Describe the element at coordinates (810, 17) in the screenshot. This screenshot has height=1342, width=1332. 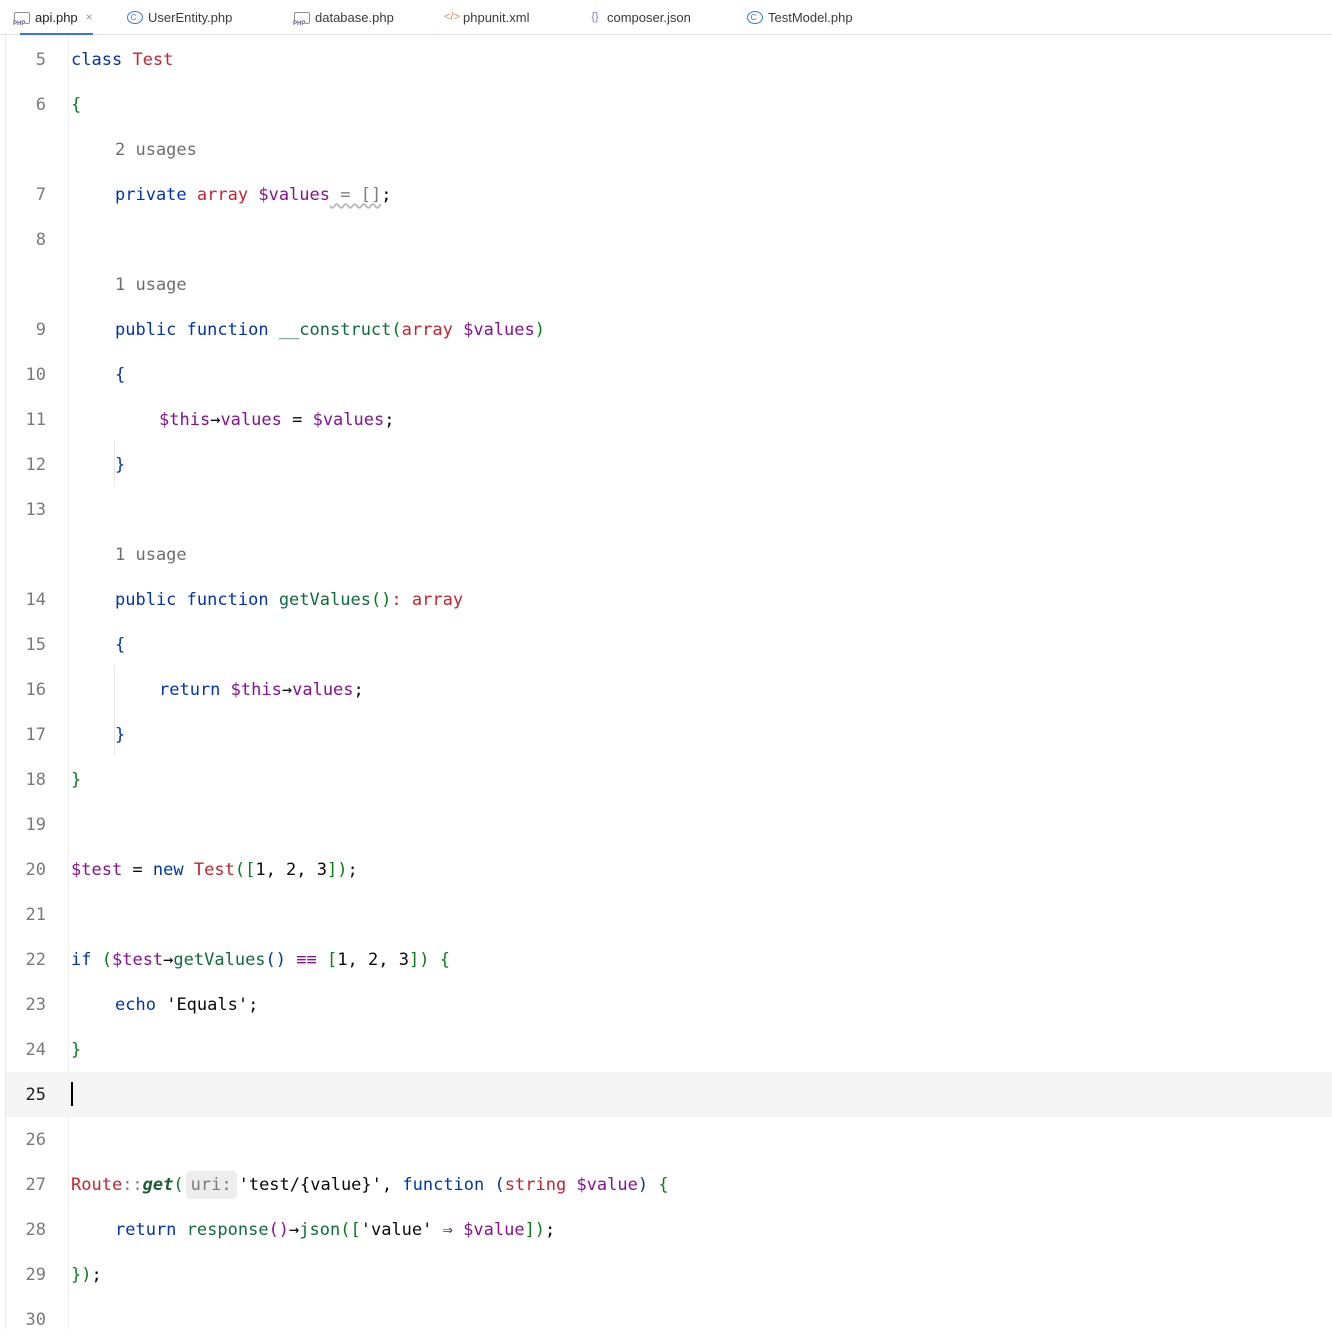
I see `tab-label: TestModel.php` at that location.